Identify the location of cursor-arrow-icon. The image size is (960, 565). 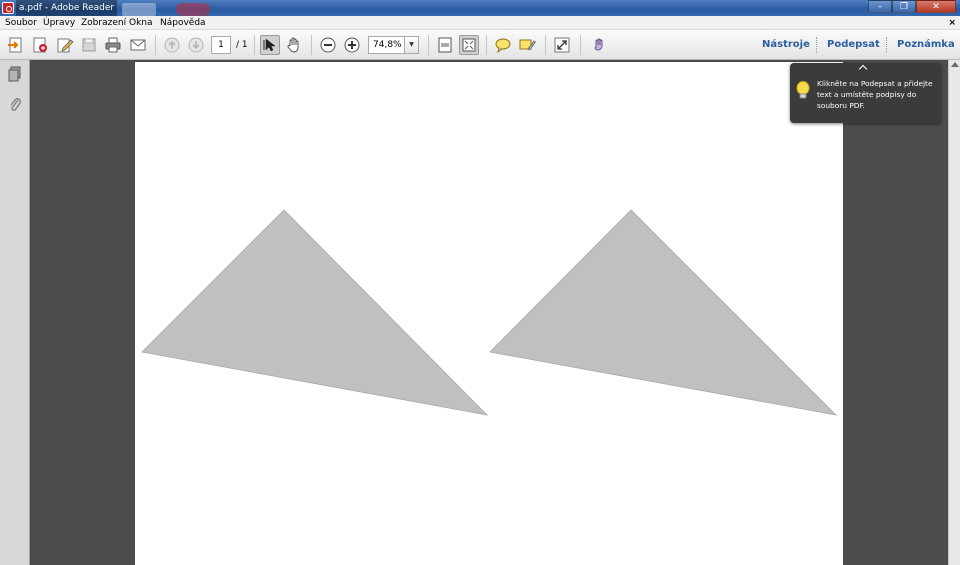
(269, 45).